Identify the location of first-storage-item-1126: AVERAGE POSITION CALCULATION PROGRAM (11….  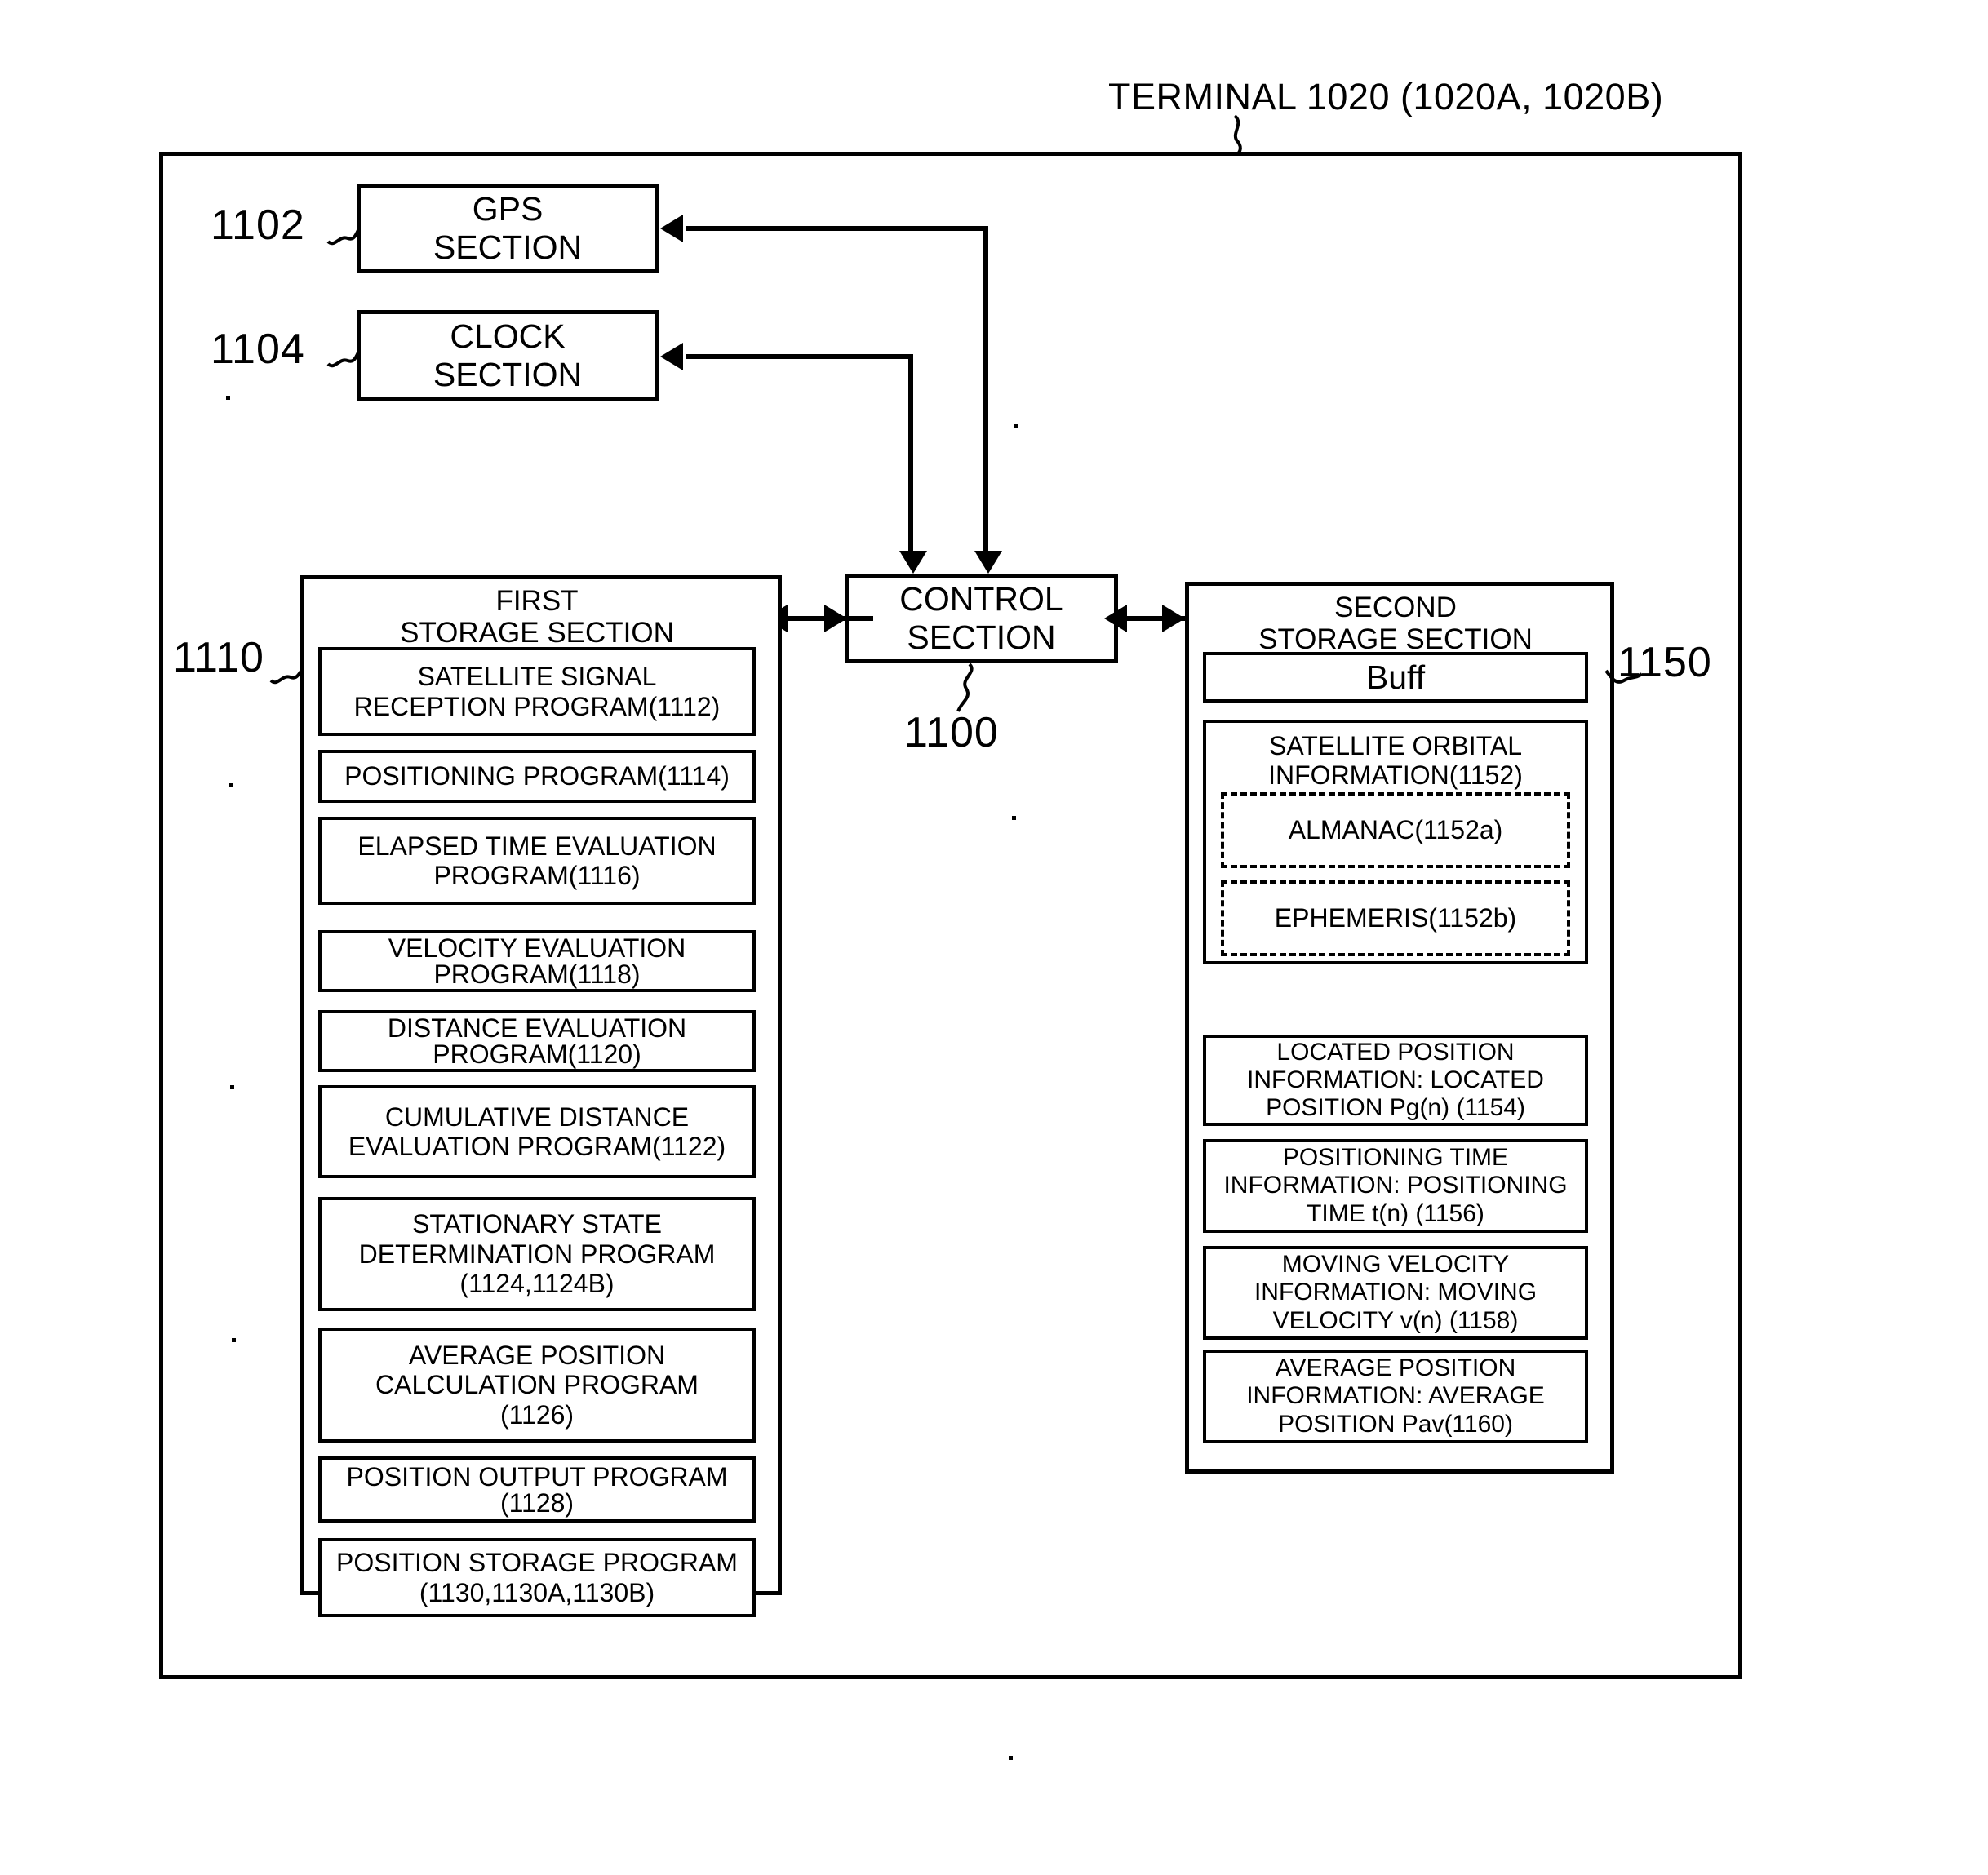
(537, 1385).